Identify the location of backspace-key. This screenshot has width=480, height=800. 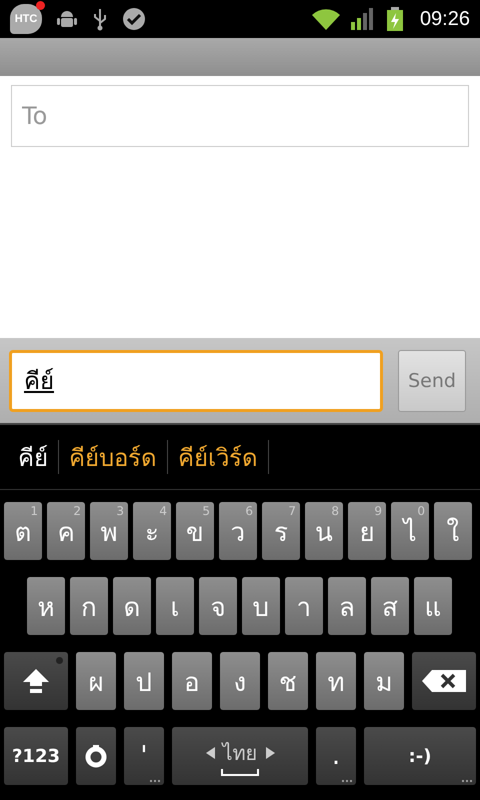
(444, 681).